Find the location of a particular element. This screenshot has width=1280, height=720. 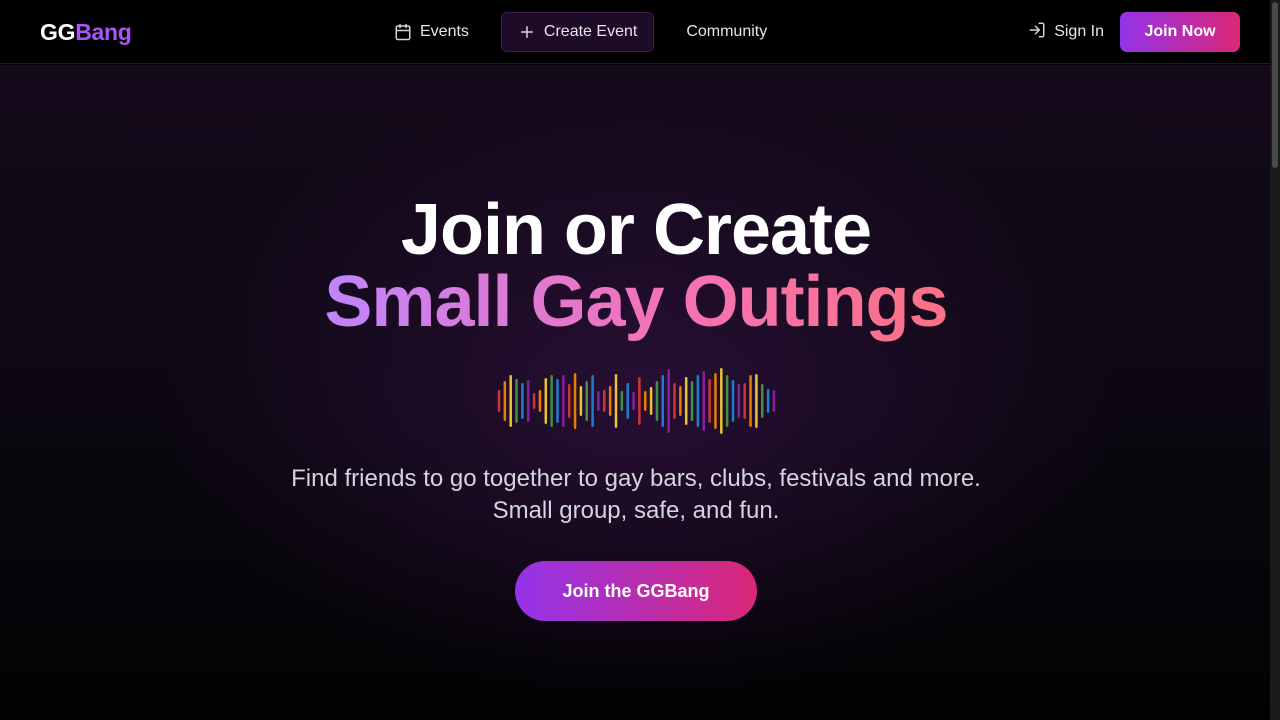

hero-title-line2: Small Gay Outings is located at coordinates (636, 302).